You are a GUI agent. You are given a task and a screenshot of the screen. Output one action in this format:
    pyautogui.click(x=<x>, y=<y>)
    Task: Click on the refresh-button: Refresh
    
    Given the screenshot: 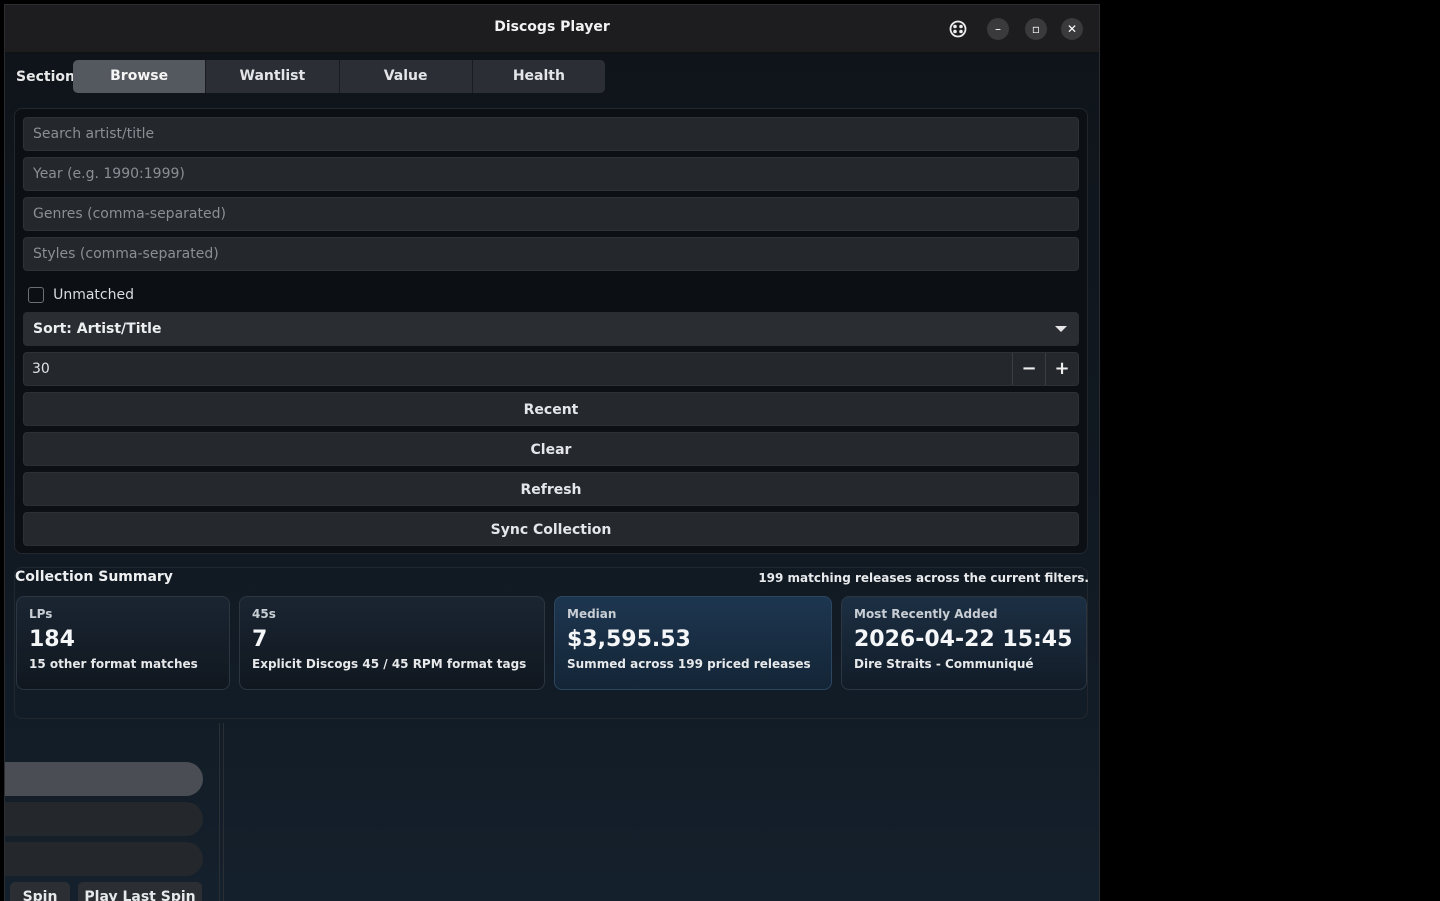 What is the action you would take?
    pyautogui.click(x=551, y=489)
    